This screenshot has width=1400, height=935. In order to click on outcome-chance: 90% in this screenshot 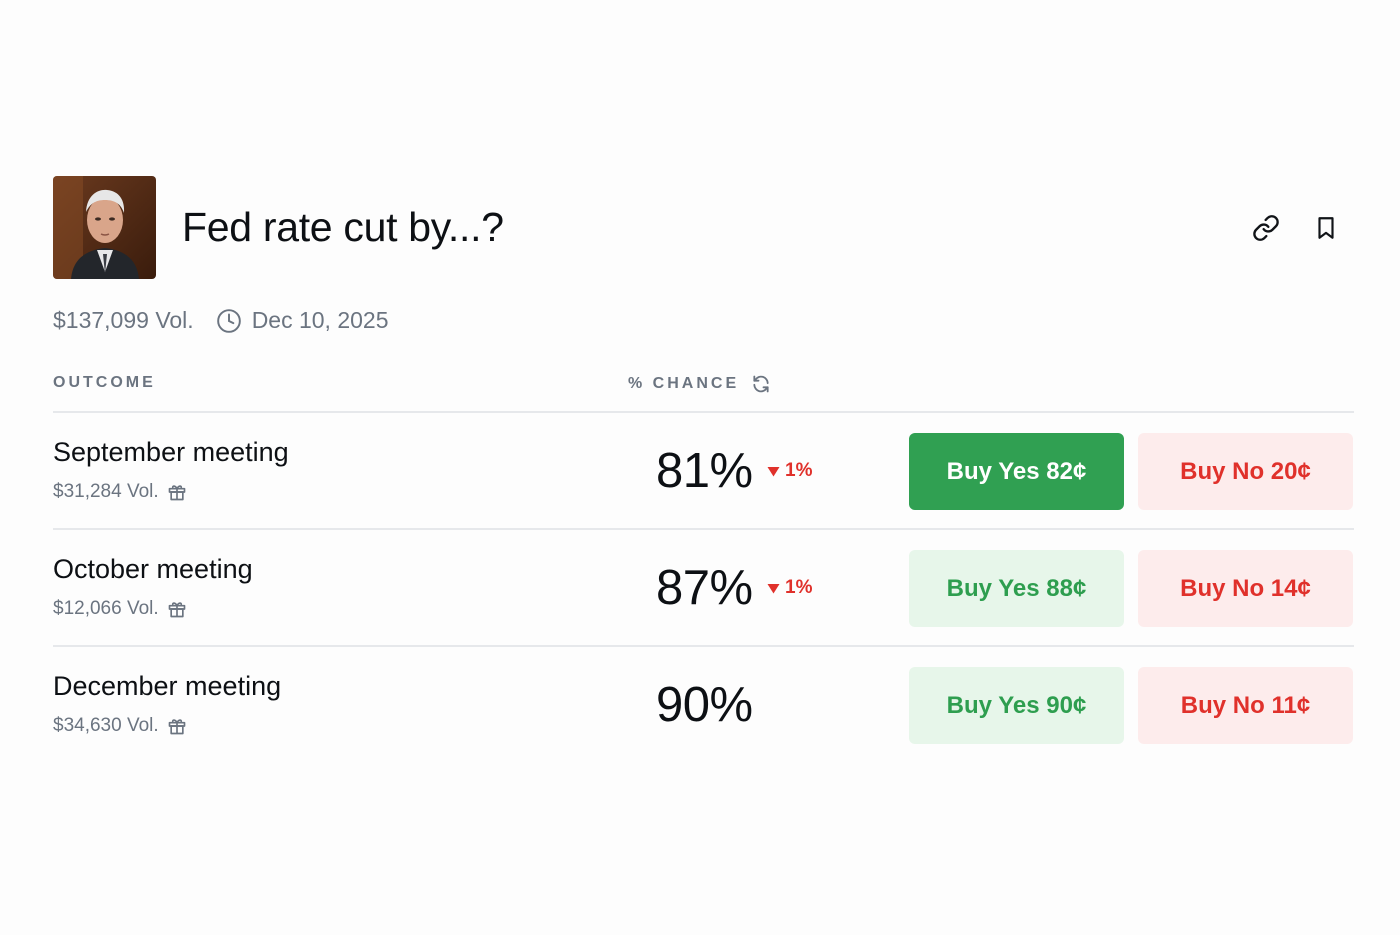, I will do `click(704, 705)`.